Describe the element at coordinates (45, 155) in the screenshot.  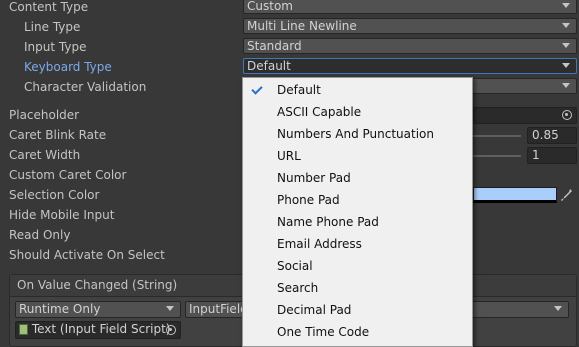
I see `caret-width-label: Caret Width` at that location.